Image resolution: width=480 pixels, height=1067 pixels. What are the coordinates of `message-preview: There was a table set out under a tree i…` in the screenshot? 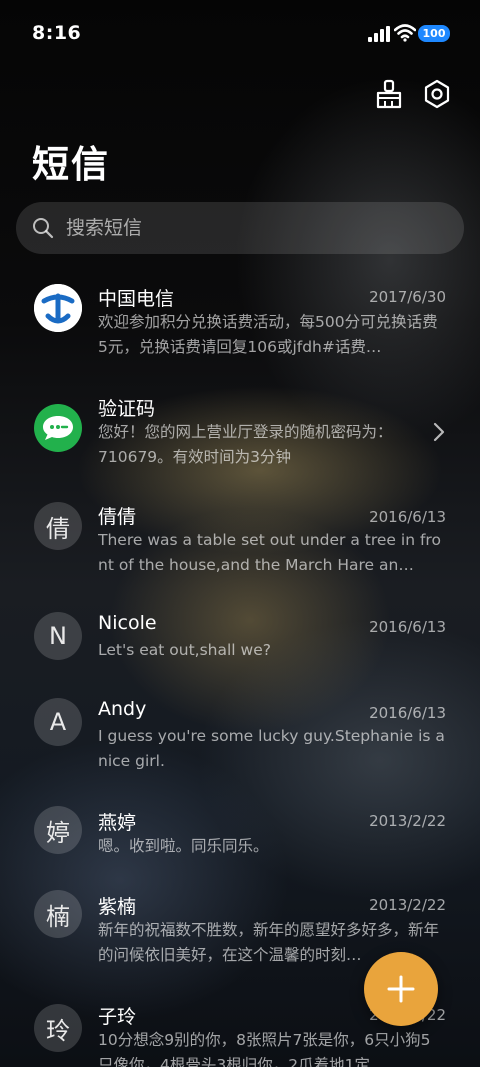 It's located at (269, 552).